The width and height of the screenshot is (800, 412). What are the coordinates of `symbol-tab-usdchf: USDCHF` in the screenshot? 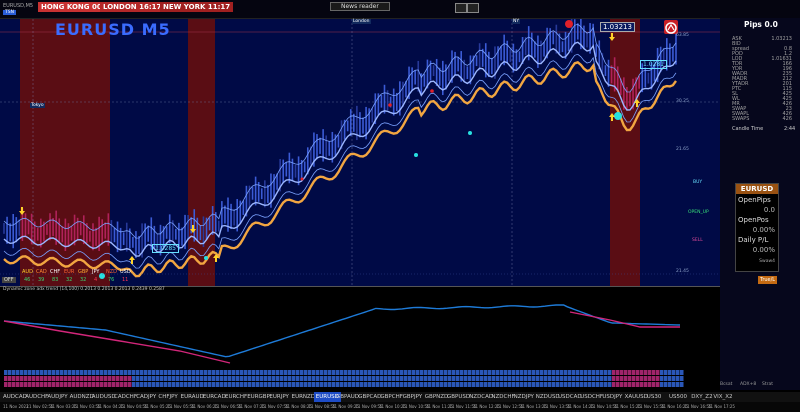 It's located at (591, 397).